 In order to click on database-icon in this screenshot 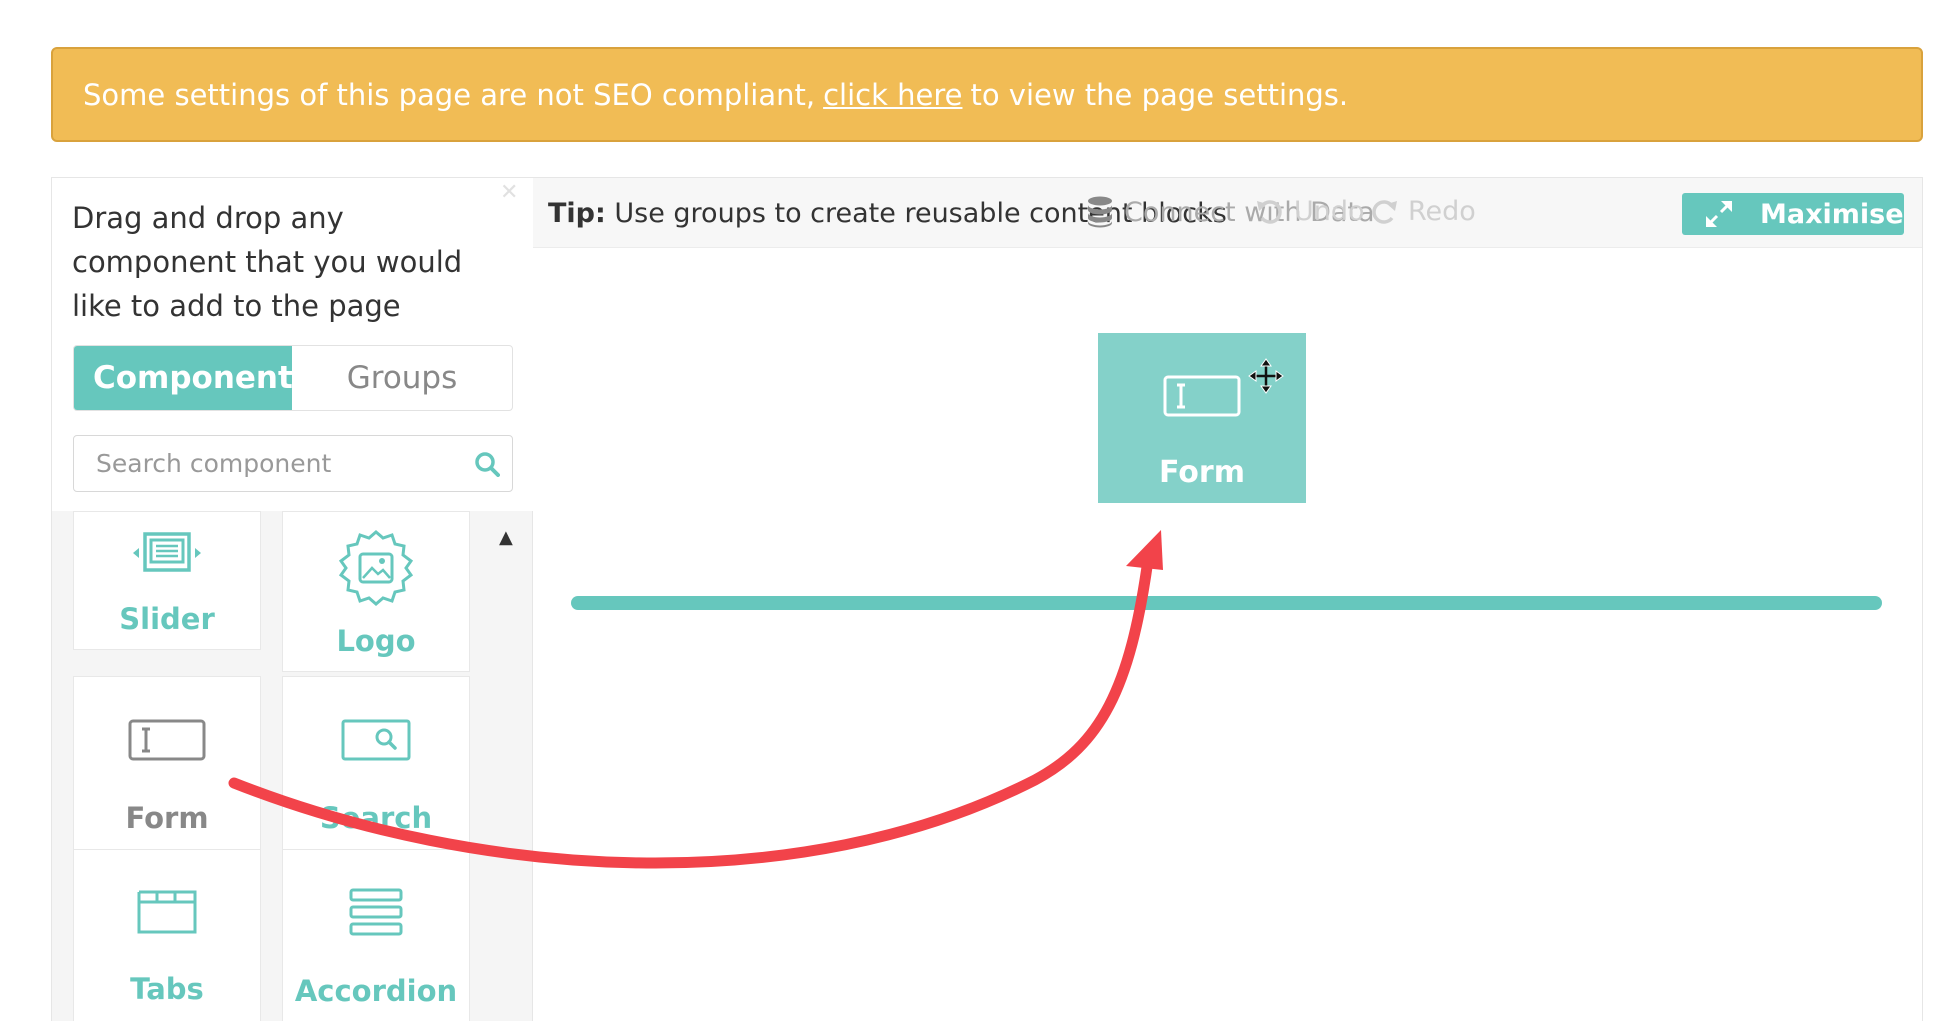, I will do `click(1100, 212)`.